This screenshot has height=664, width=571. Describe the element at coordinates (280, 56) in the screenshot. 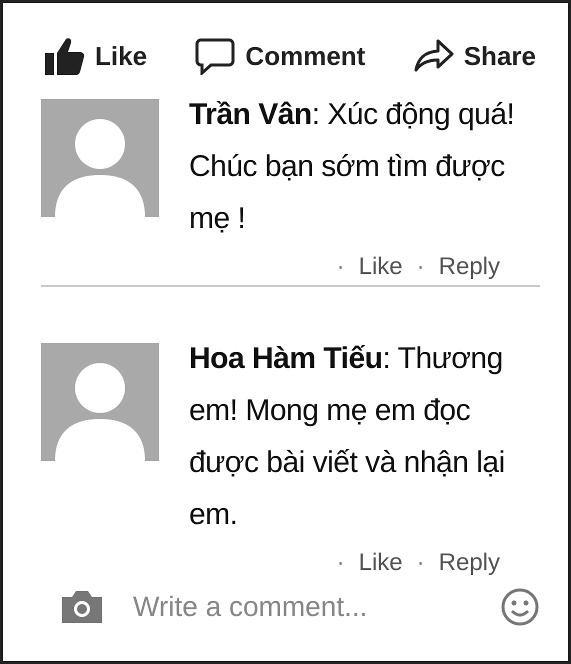

I see `action-button: Comment` at that location.